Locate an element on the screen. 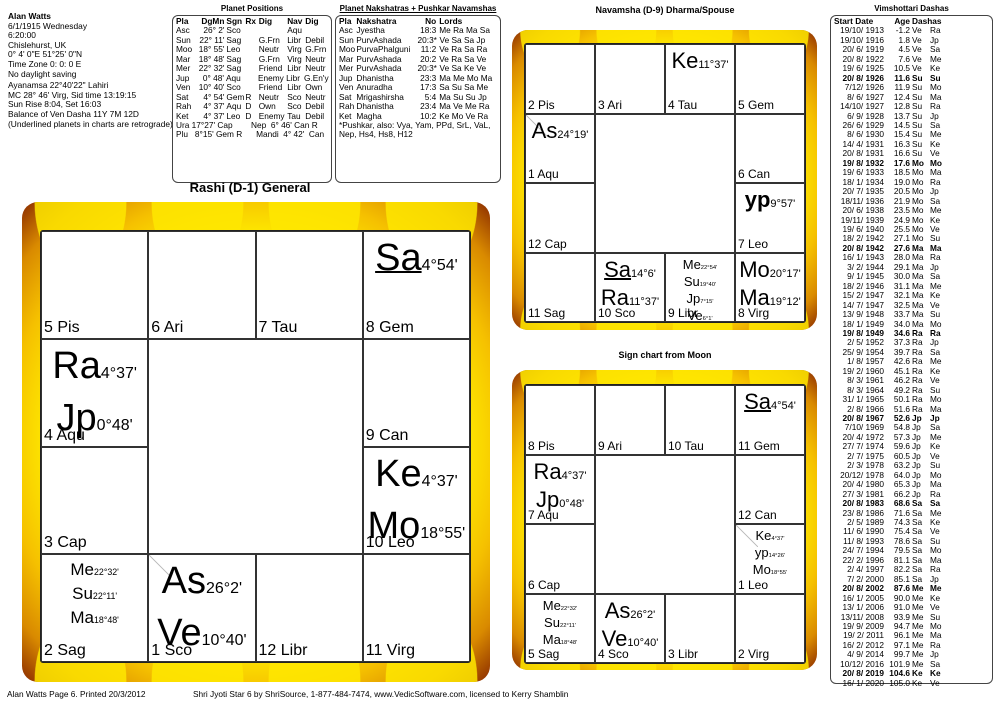  sign-label: 9 Can is located at coordinates (387, 435).